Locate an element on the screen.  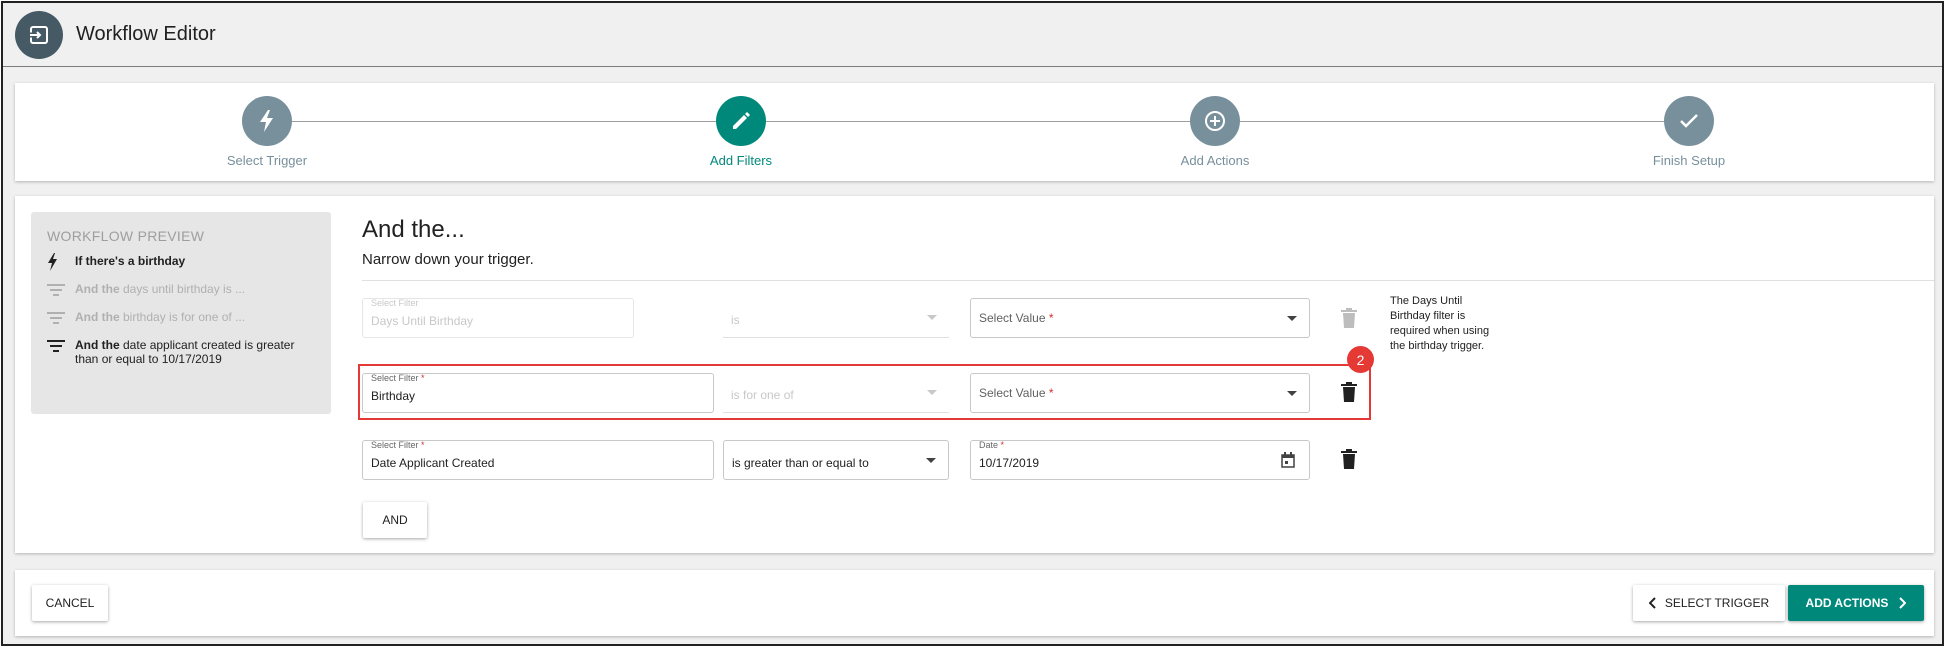
cancel-button: CANCEL is located at coordinates (70, 603).